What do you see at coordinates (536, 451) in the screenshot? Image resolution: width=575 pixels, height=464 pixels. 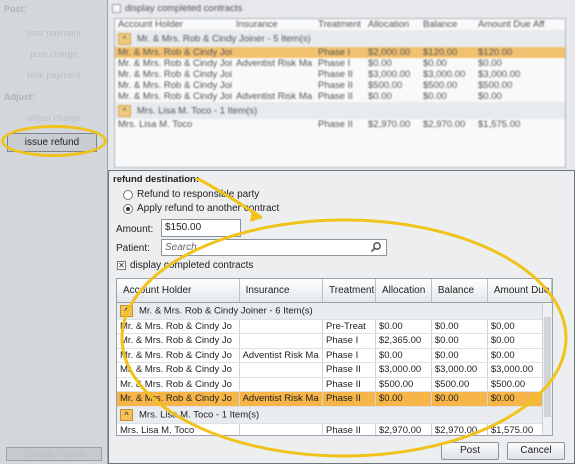 I see `cancel-button: Cancel` at bounding box center [536, 451].